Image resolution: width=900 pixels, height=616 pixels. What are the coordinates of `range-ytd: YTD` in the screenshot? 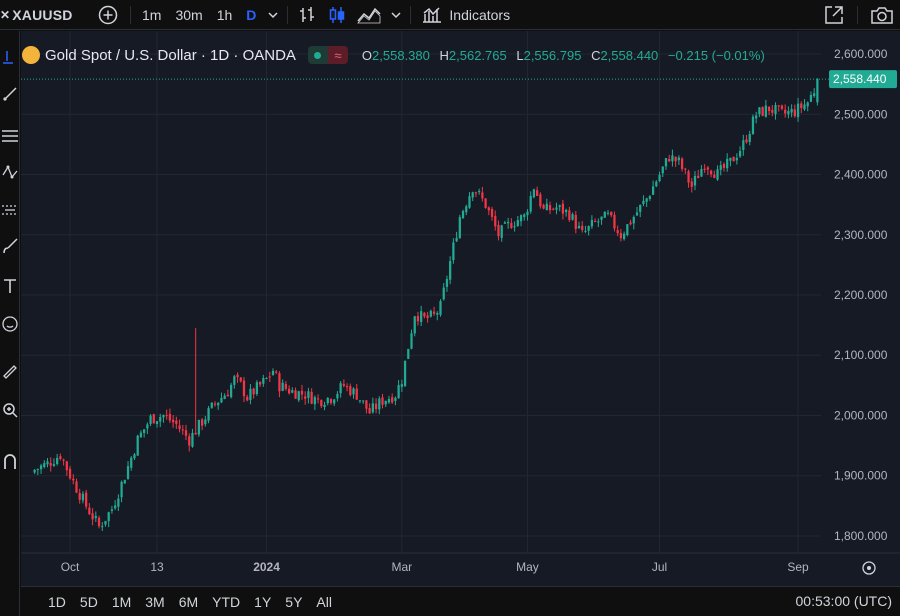 It's located at (226, 602).